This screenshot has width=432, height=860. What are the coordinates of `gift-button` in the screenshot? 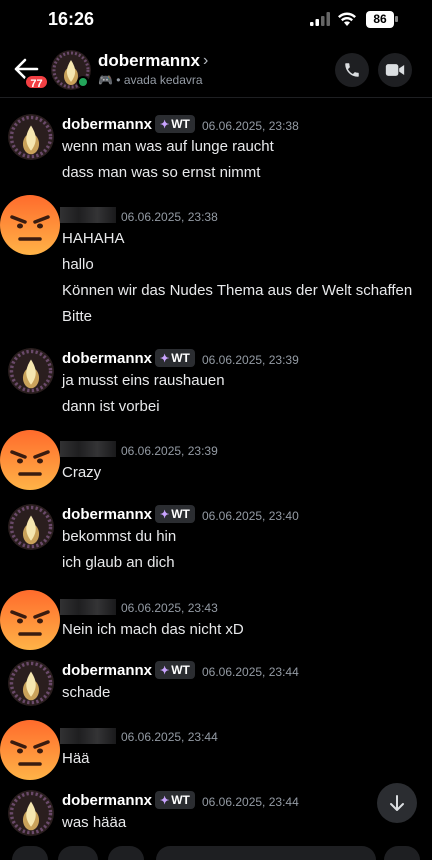 It's located at (126, 853).